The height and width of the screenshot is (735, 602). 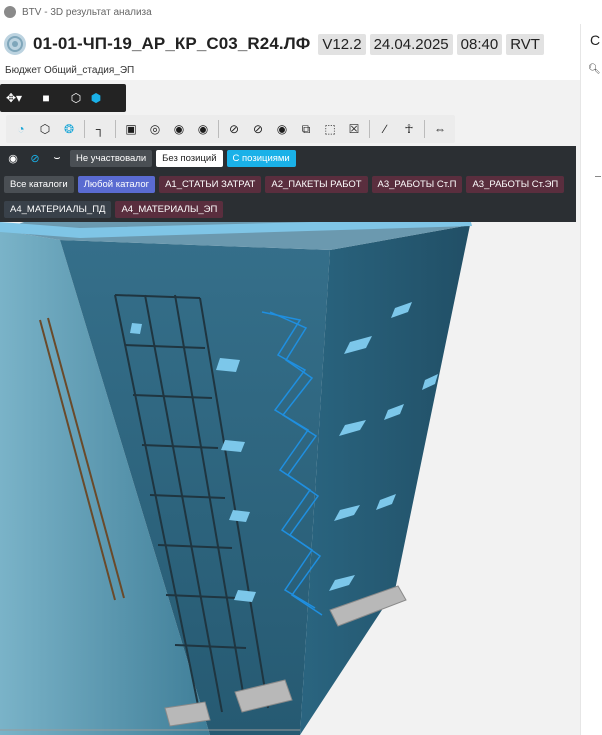 What do you see at coordinates (35, 159) in the screenshot?
I see `eye-off-icon: ⊘` at bounding box center [35, 159].